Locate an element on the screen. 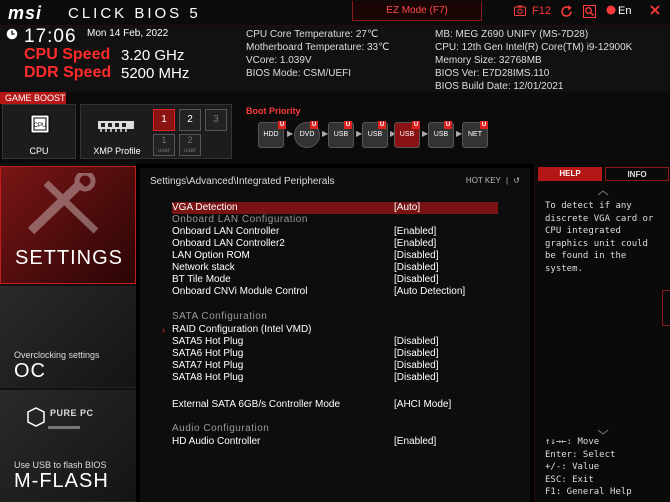  tab-help: HELP is located at coordinates (570, 174).